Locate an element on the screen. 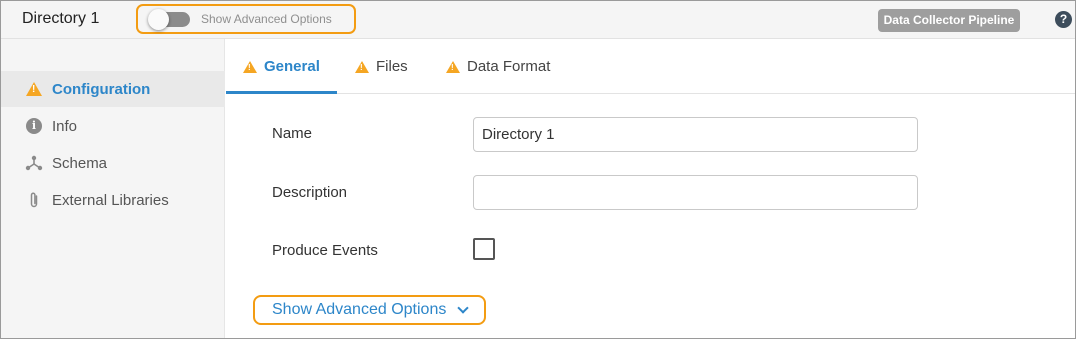 The height and width of the screenshot is (339, 1076). tab-general: General is located at coordinates (281, 66).